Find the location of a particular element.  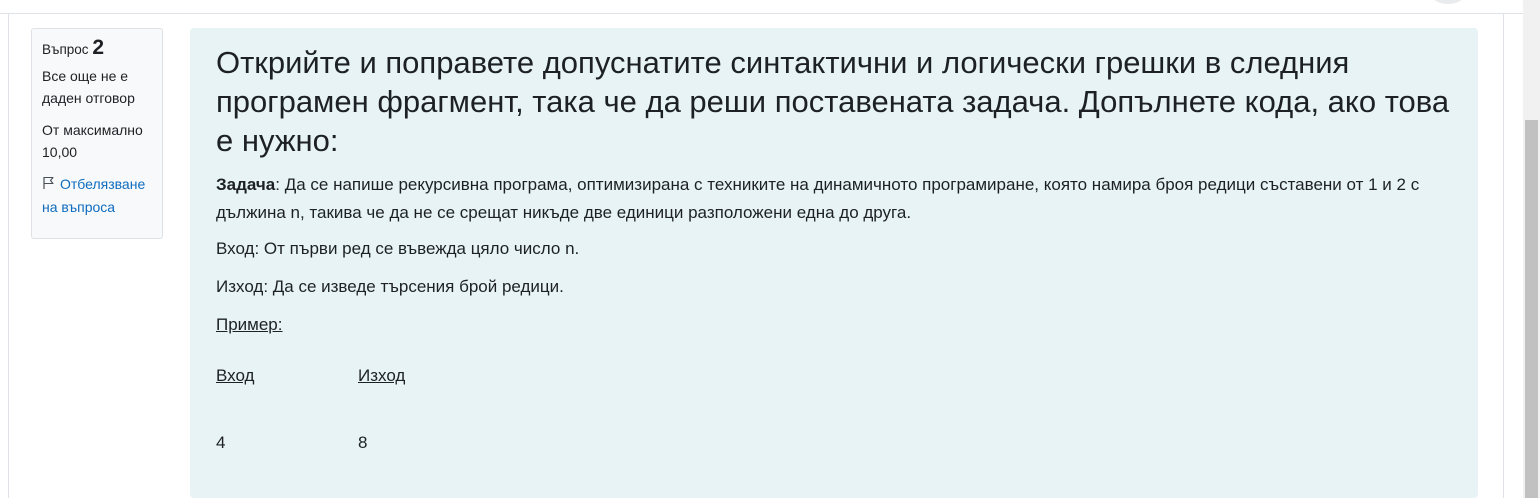

page-scrollbar is located at coordinates (1531, 249).